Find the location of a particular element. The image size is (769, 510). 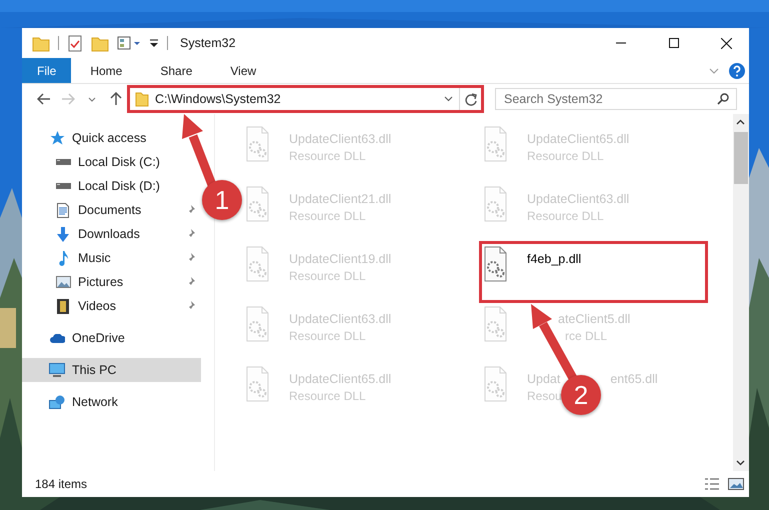

nav-item: Local Disk (C:) is located at coordinates (111, 162).